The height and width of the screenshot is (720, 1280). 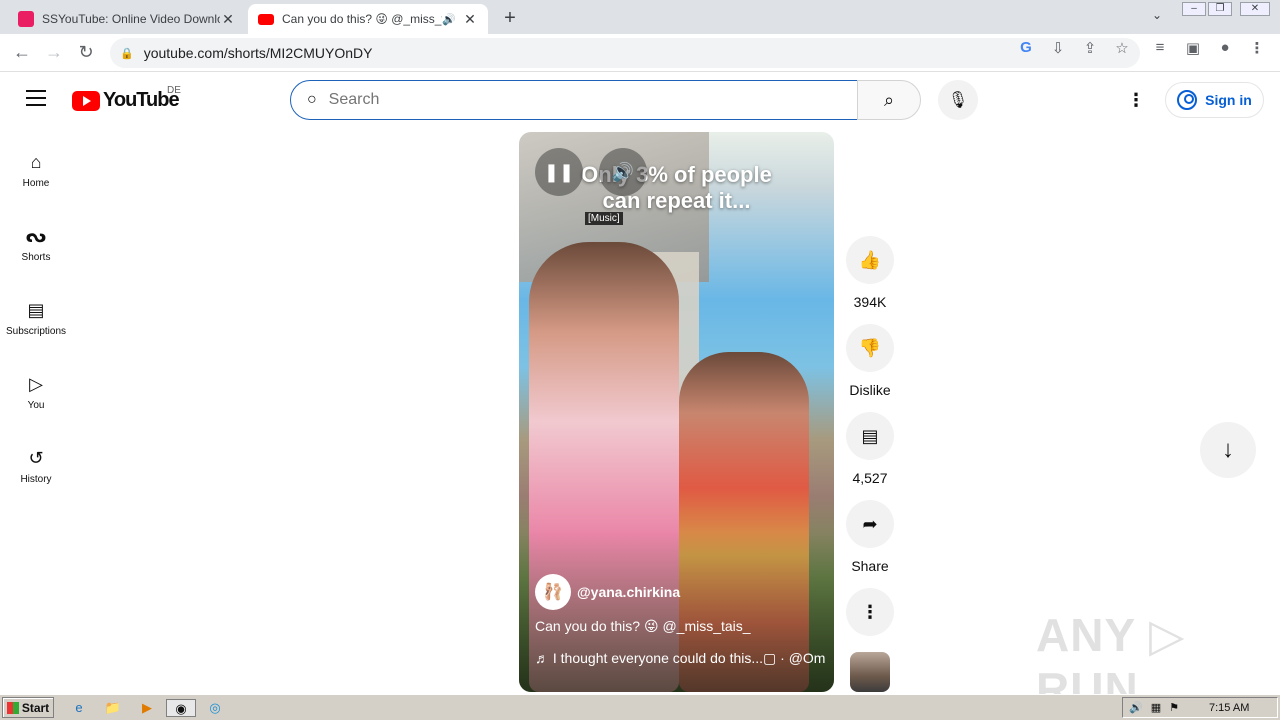 I want to click on forward-arrow-icon: →, so click(x=54, y=52).